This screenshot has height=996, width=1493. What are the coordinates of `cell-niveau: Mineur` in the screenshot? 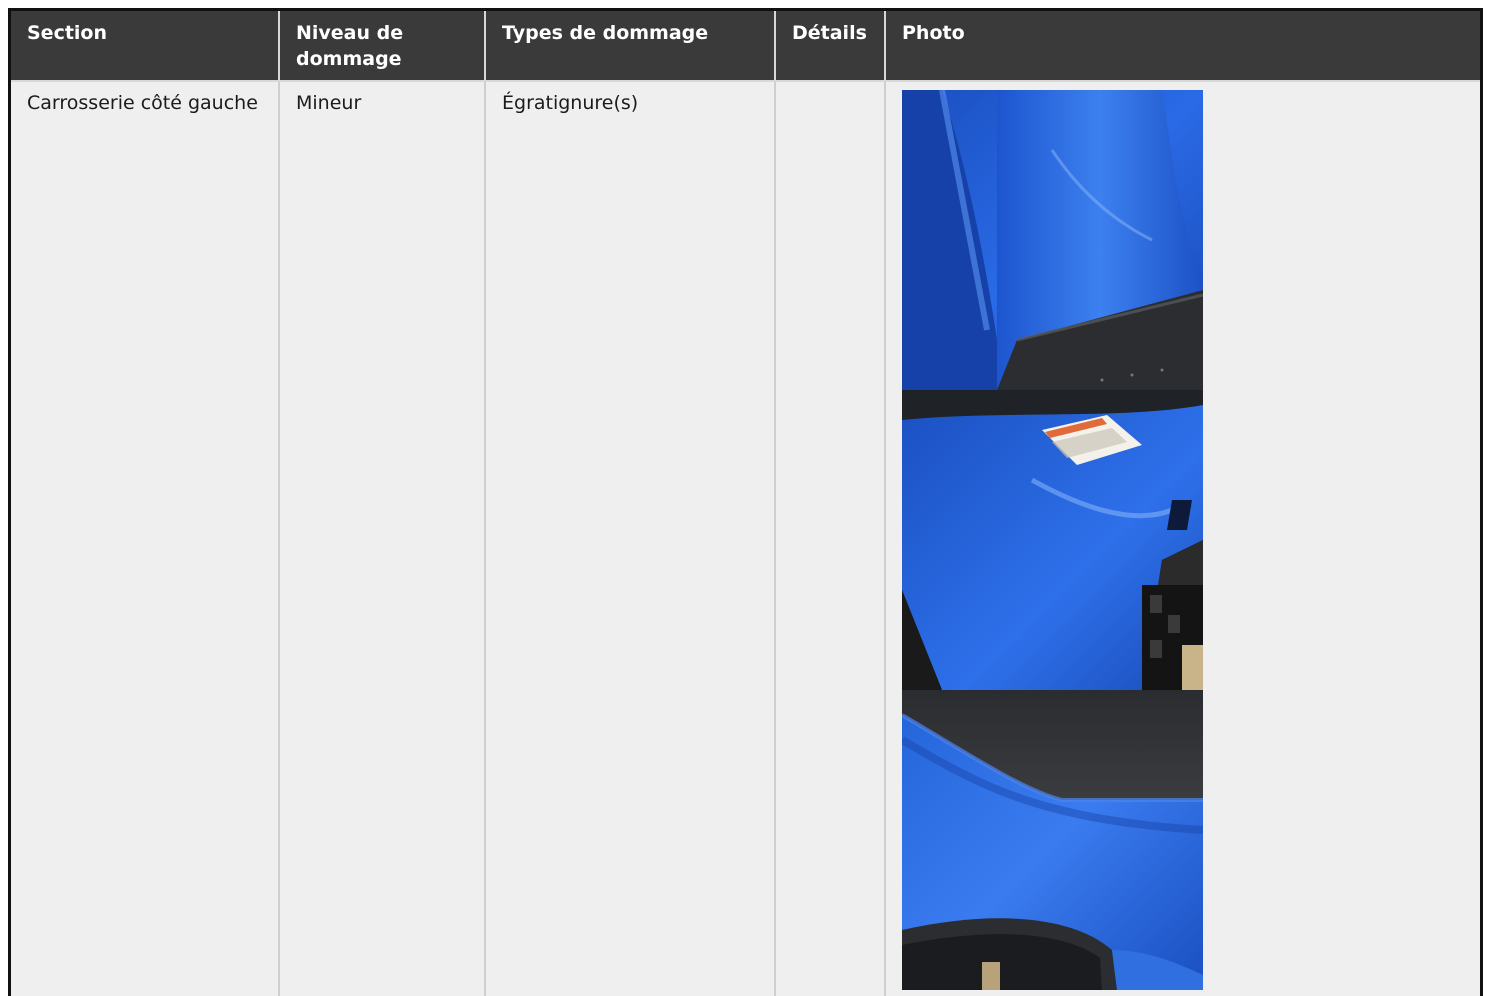 It's located at (382, 538).